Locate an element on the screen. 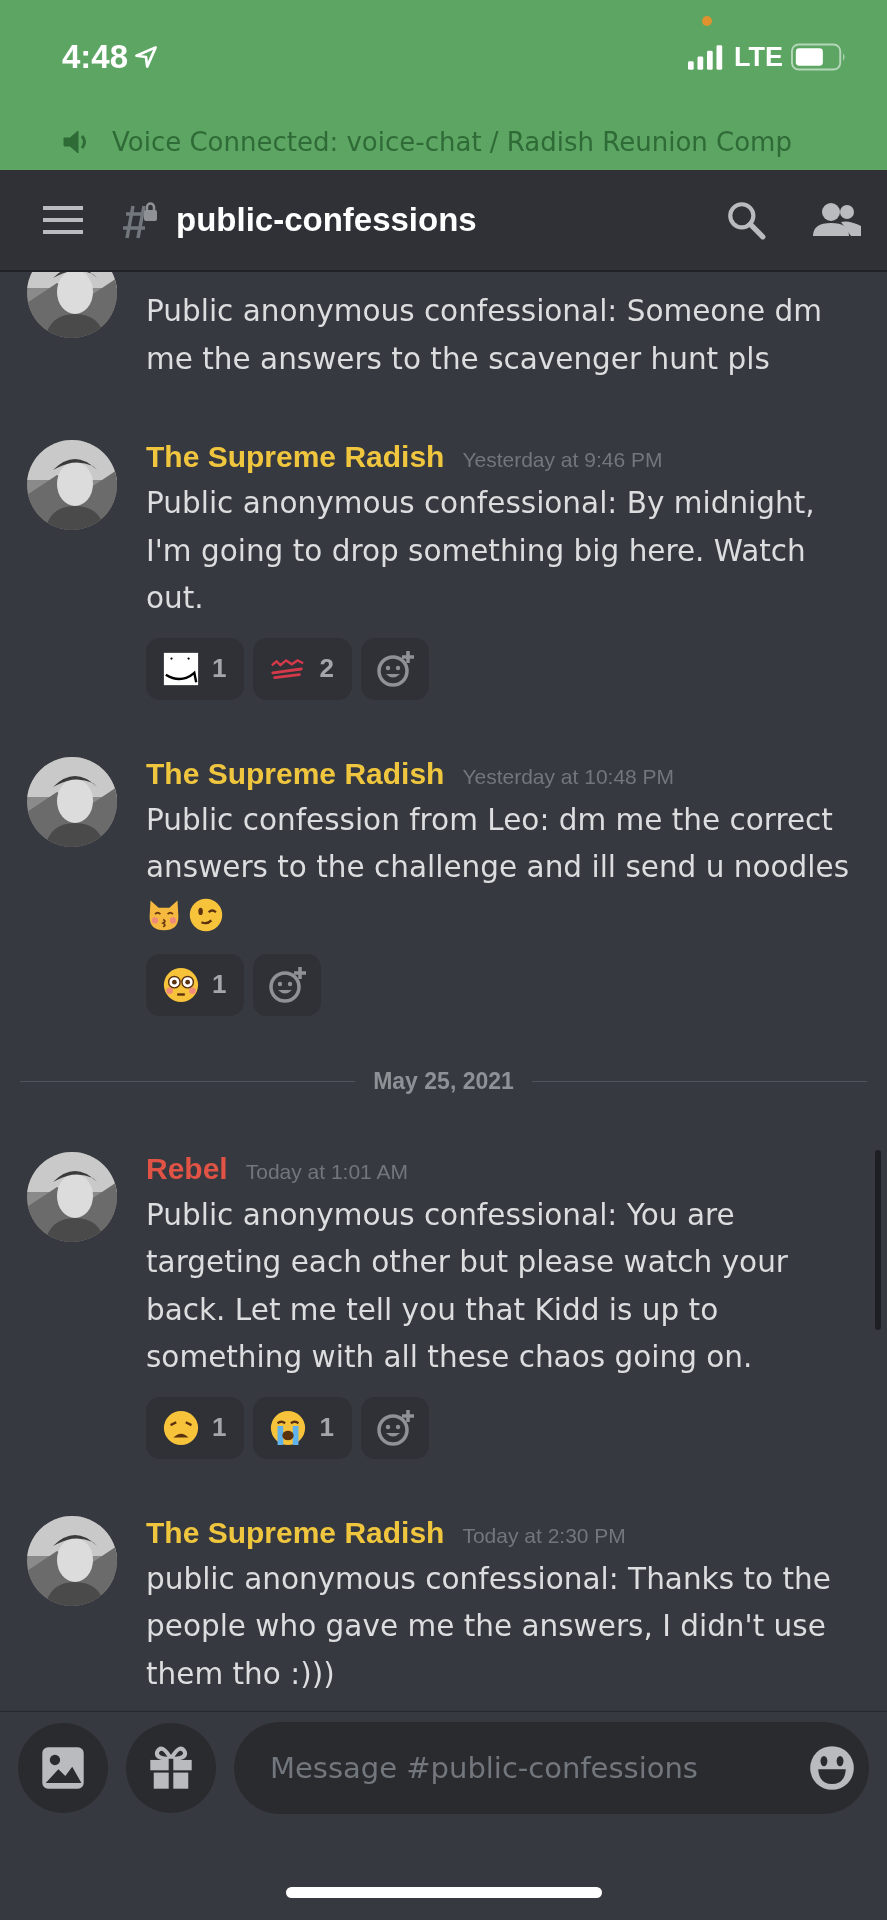 This screenshot has width=887, height=1920. crying-face-icon is located at coordinates (288, 1427).